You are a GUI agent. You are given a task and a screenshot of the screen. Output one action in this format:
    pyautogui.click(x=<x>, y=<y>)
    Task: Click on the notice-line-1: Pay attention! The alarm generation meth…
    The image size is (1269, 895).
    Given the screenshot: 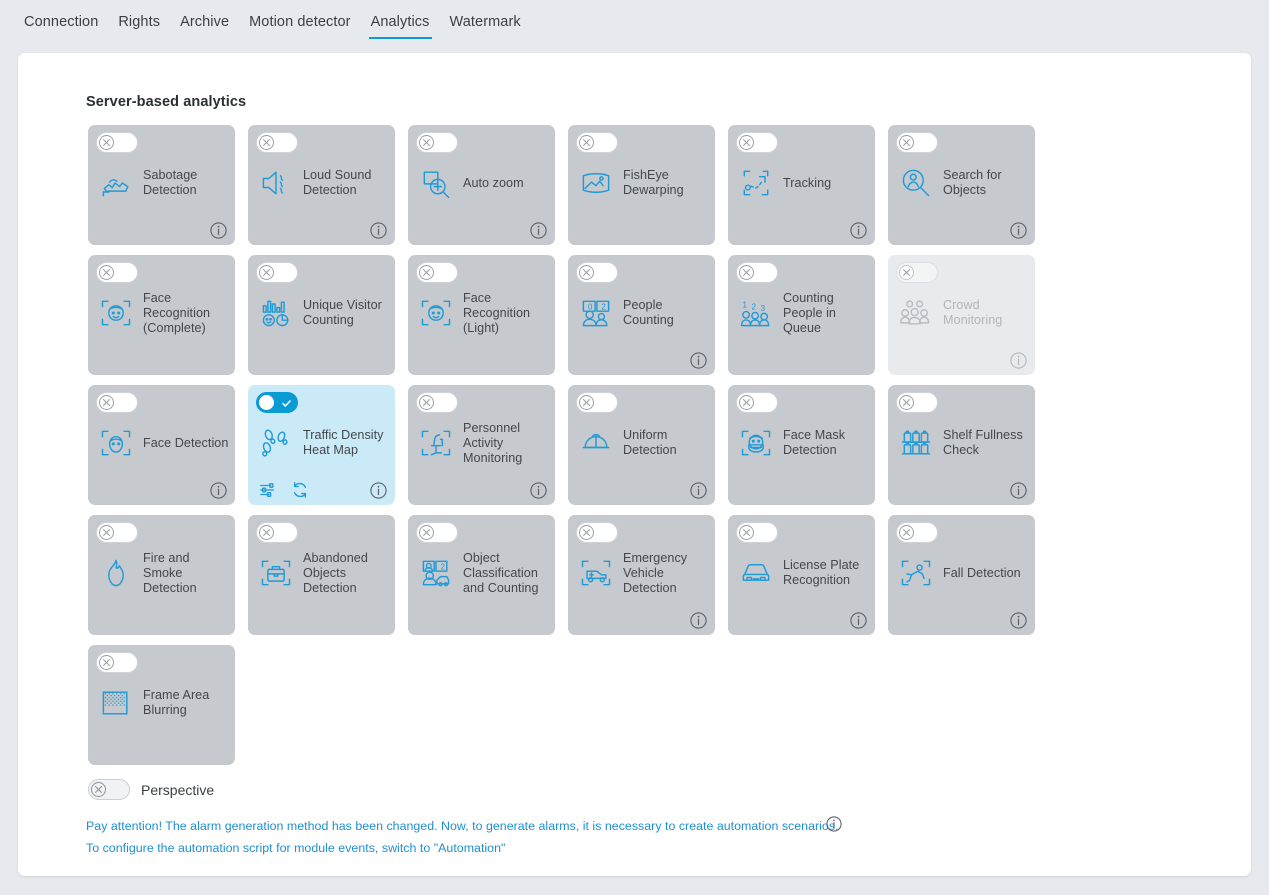 What is the action you would take?
    pyautogui.click(x=462, y=826)
    